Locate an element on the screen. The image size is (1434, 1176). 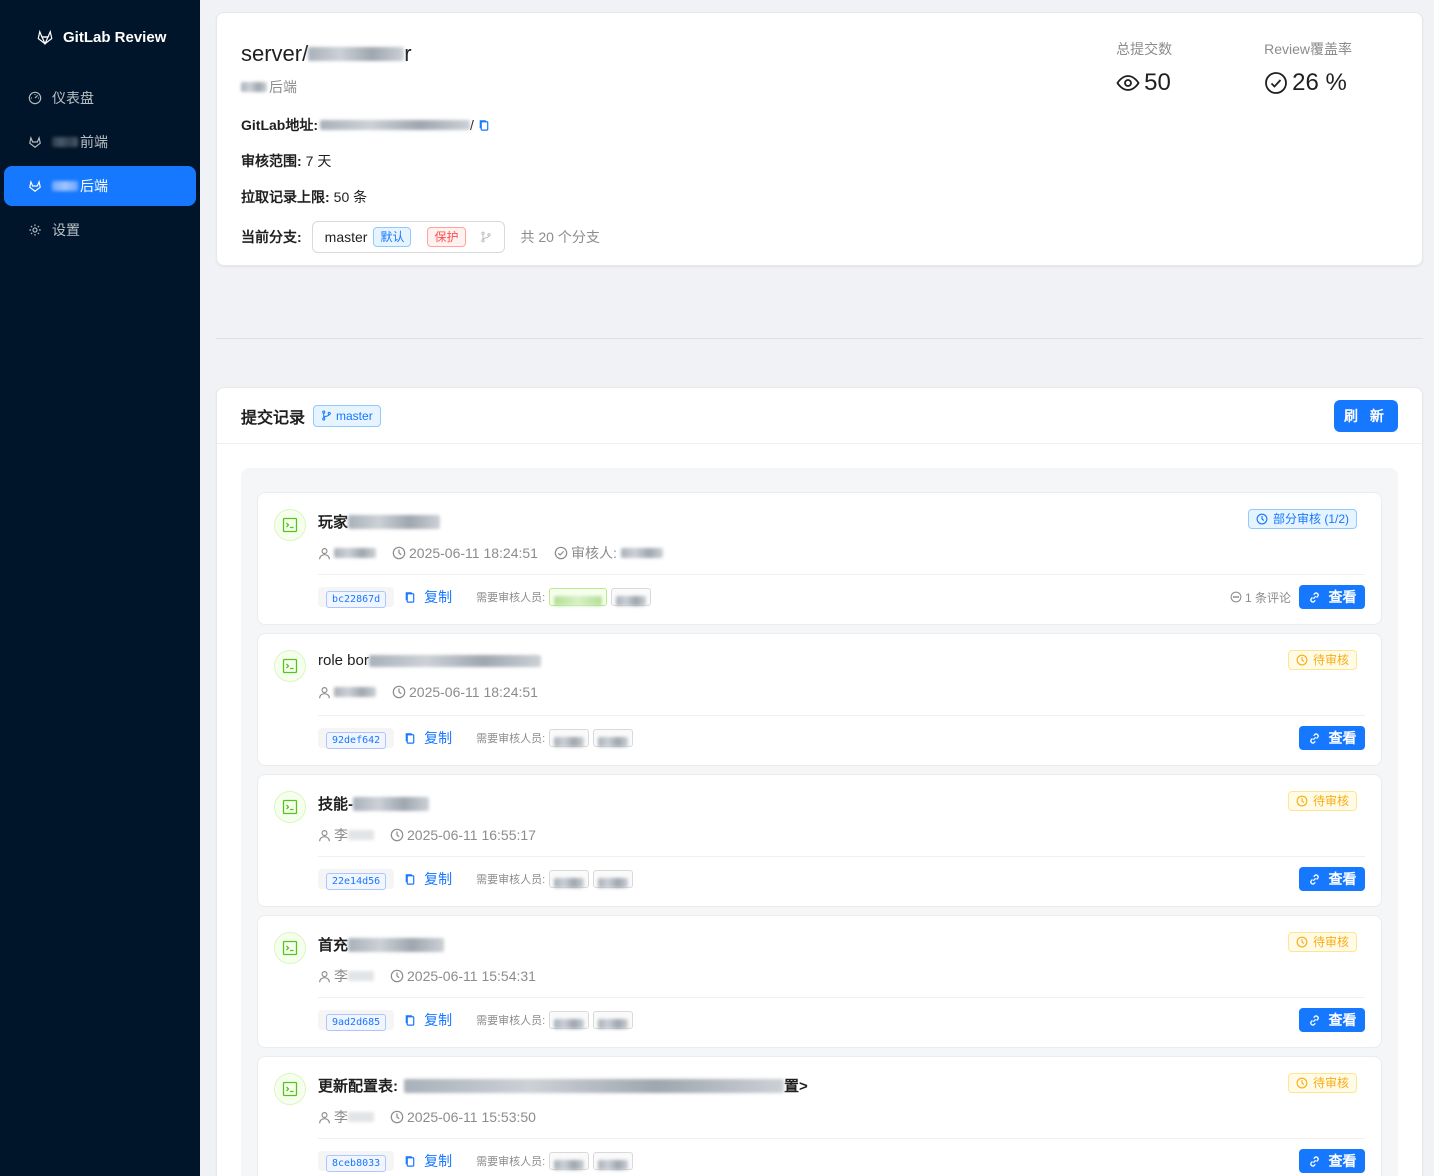
stat-value: 50 is located at coordinates (1157, 82).